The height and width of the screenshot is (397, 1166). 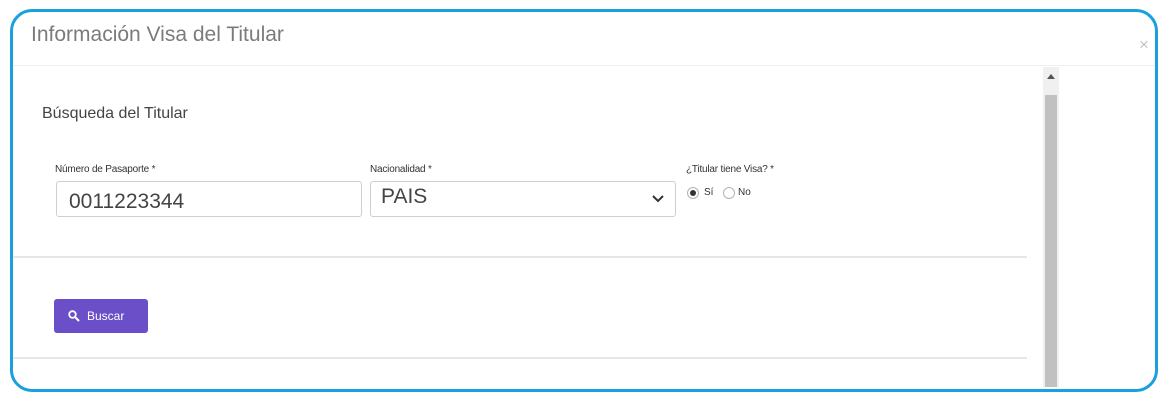 I want to click on nationality-select: PAIS, so click(x=523, y=199).